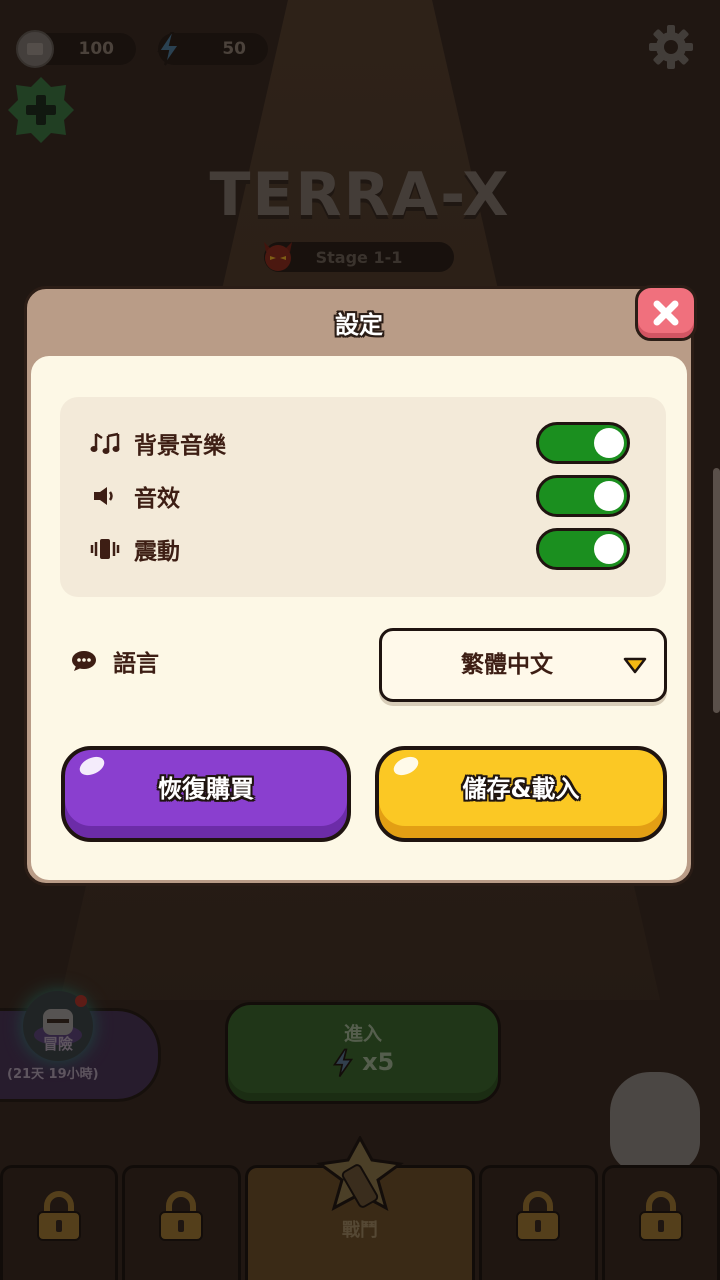  I want to click on language-row: 語言, so click(115, 661).